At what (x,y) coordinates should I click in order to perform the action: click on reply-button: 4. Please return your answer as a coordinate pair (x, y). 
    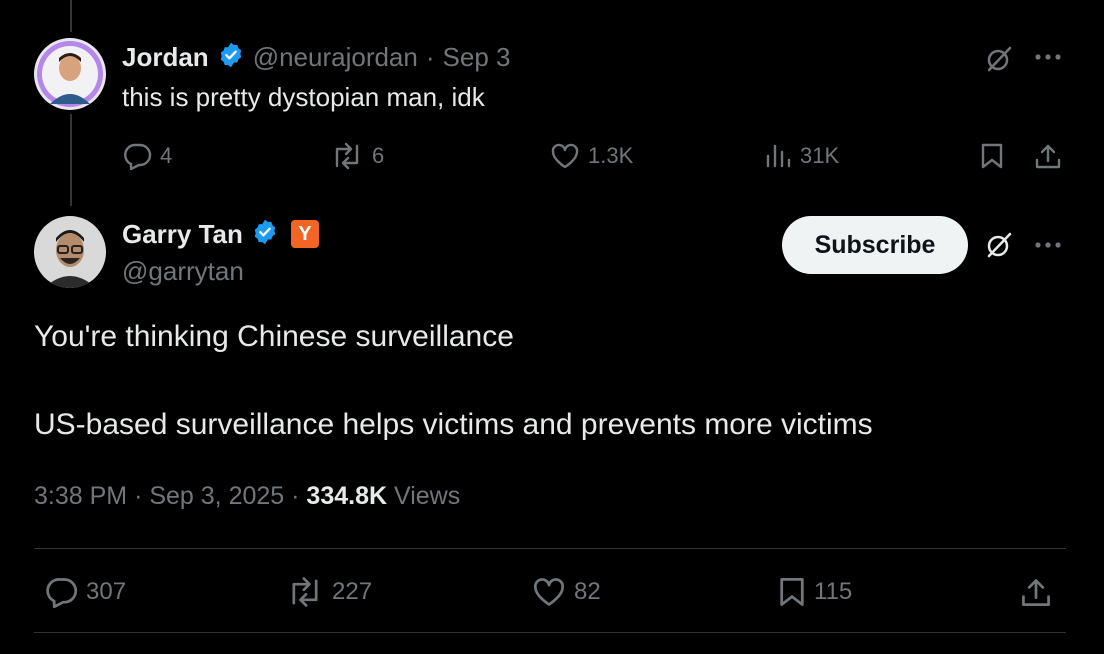
    Looking at the image, I should click on (147, 156).